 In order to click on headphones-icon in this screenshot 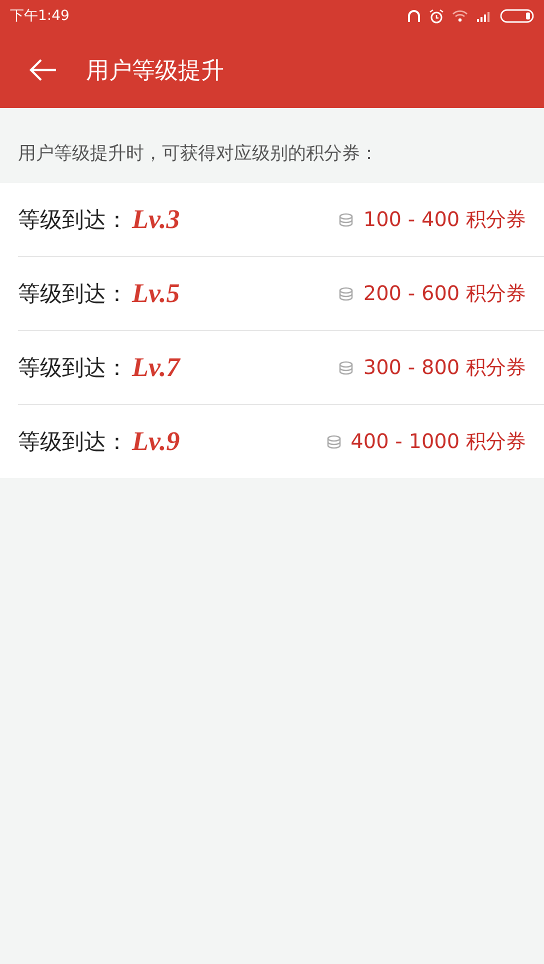, I will do `click(414, 16)`.